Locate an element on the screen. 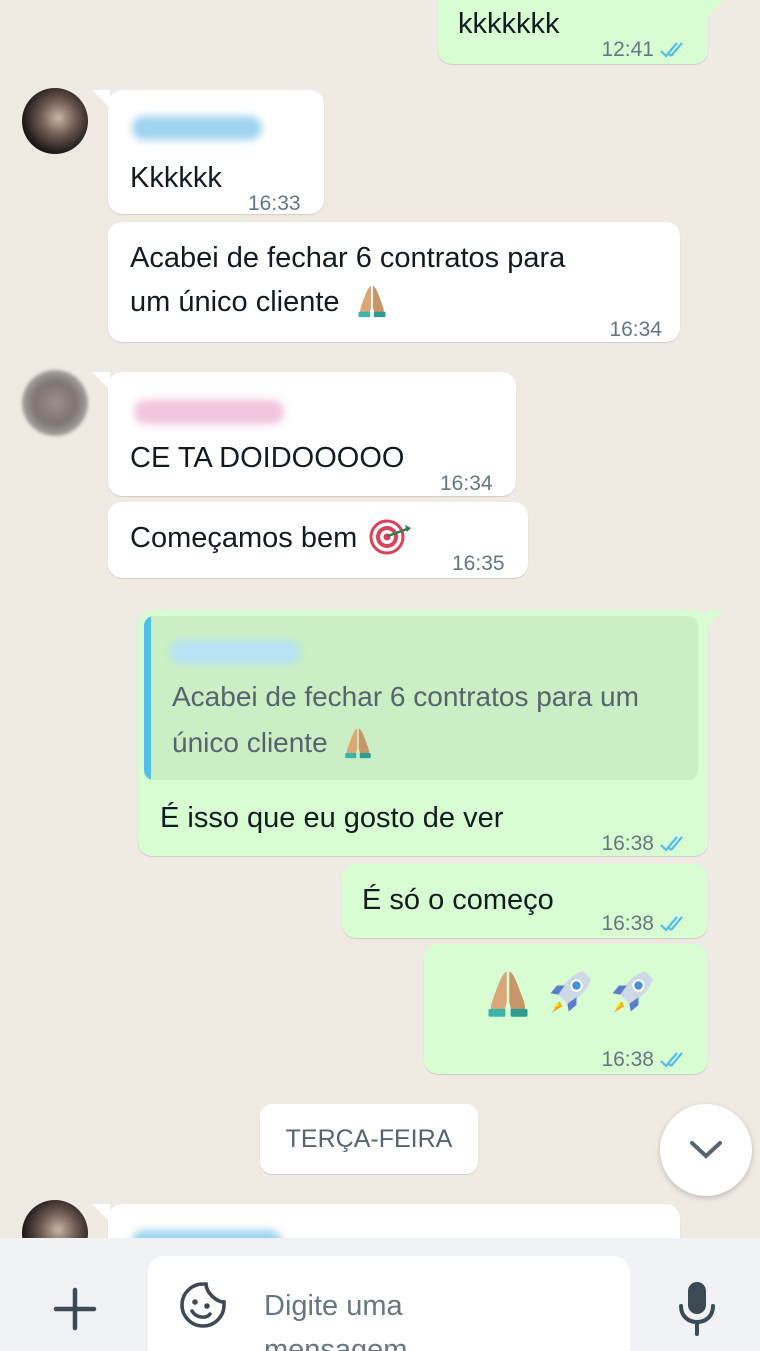 The image size is (760, 1351). sticker-icon is located at coordinates (203, 1305).